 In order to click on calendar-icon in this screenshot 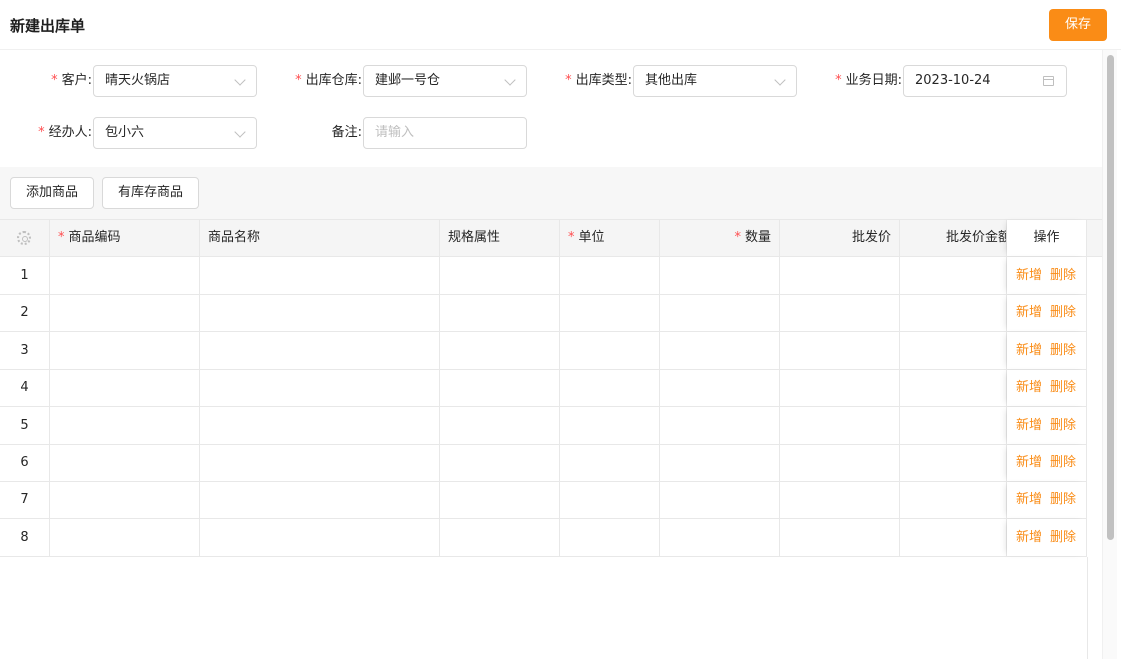, I will do `click(1048, 81)`.